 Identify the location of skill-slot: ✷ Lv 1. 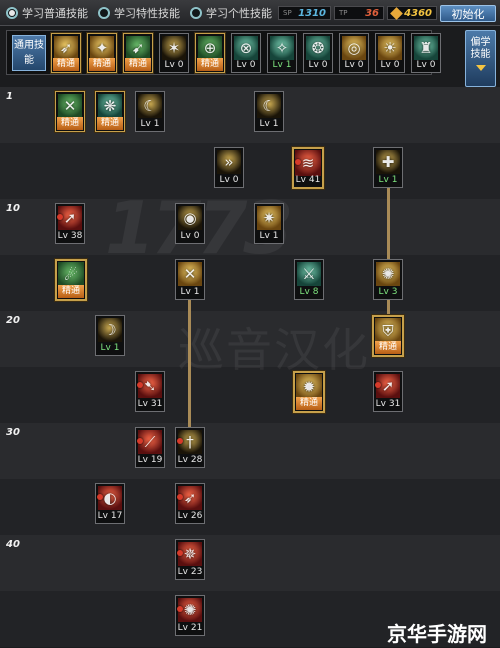
(269, 223).